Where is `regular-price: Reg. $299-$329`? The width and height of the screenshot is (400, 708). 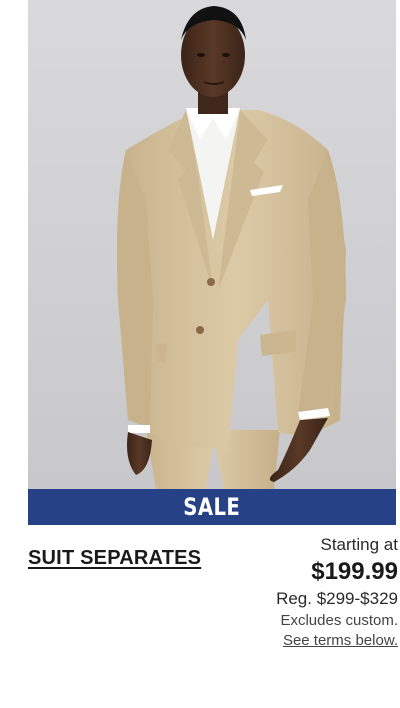 regular-price: Reg. $299-$329 is located at coordinates (337, 598).